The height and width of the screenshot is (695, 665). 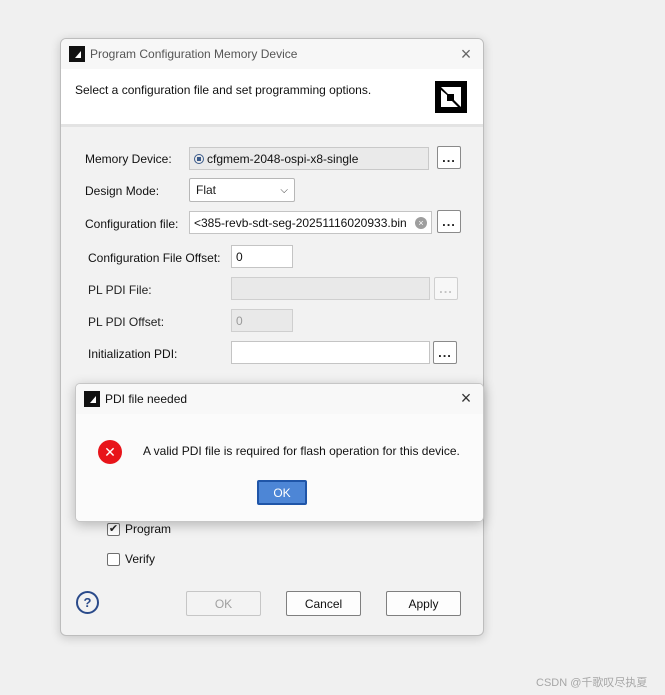 What do you see at coordinates (323, 603) in the screenshot?
I see `cancel-button: Cancel` at bounding box center [323, 603].